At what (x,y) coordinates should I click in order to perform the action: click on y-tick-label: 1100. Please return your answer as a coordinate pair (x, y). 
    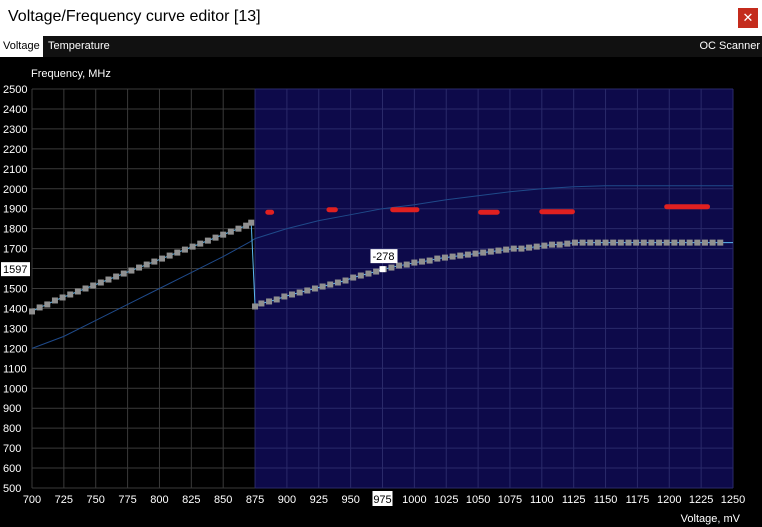
    Looking at the image, I should click on (15, 369).